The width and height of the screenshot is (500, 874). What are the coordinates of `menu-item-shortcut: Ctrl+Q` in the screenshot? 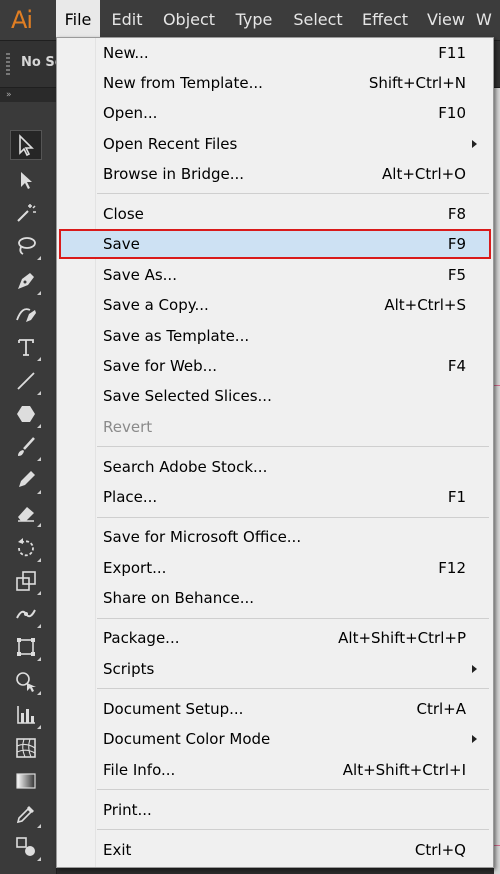 It's located at (440, 850).